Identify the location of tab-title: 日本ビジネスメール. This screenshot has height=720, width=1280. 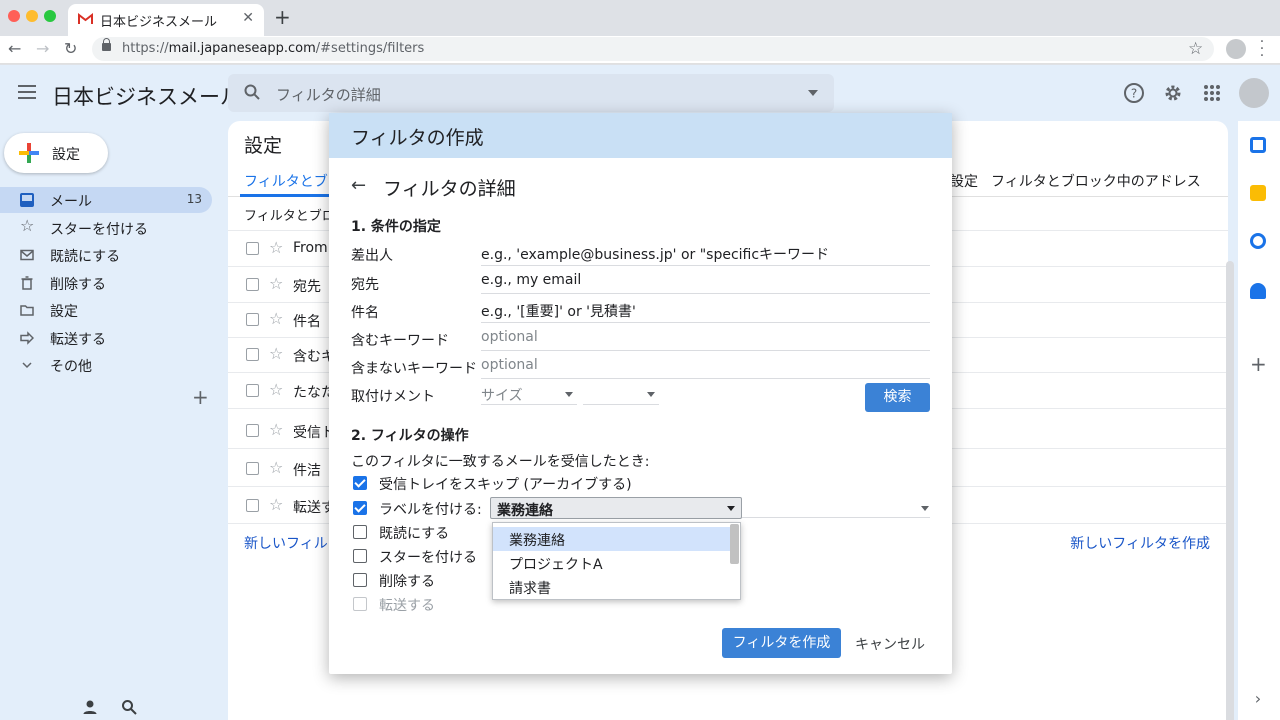
(159, 22).